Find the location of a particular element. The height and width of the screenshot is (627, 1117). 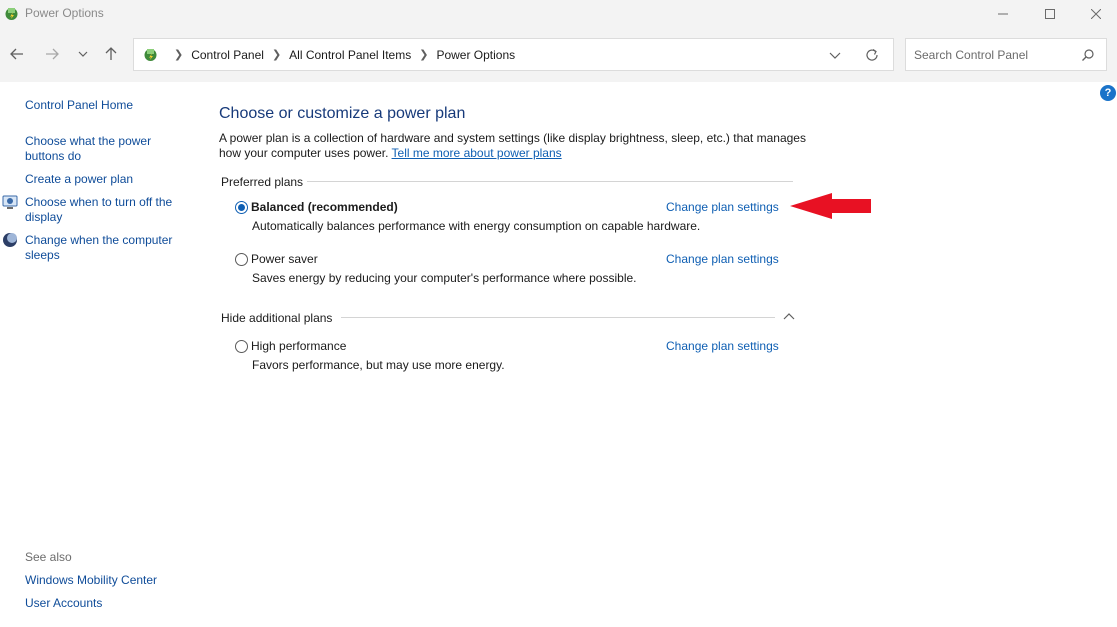

sidebar-item-power-buttons: Choose what the power buttons do is located at coordinates (105, 149).